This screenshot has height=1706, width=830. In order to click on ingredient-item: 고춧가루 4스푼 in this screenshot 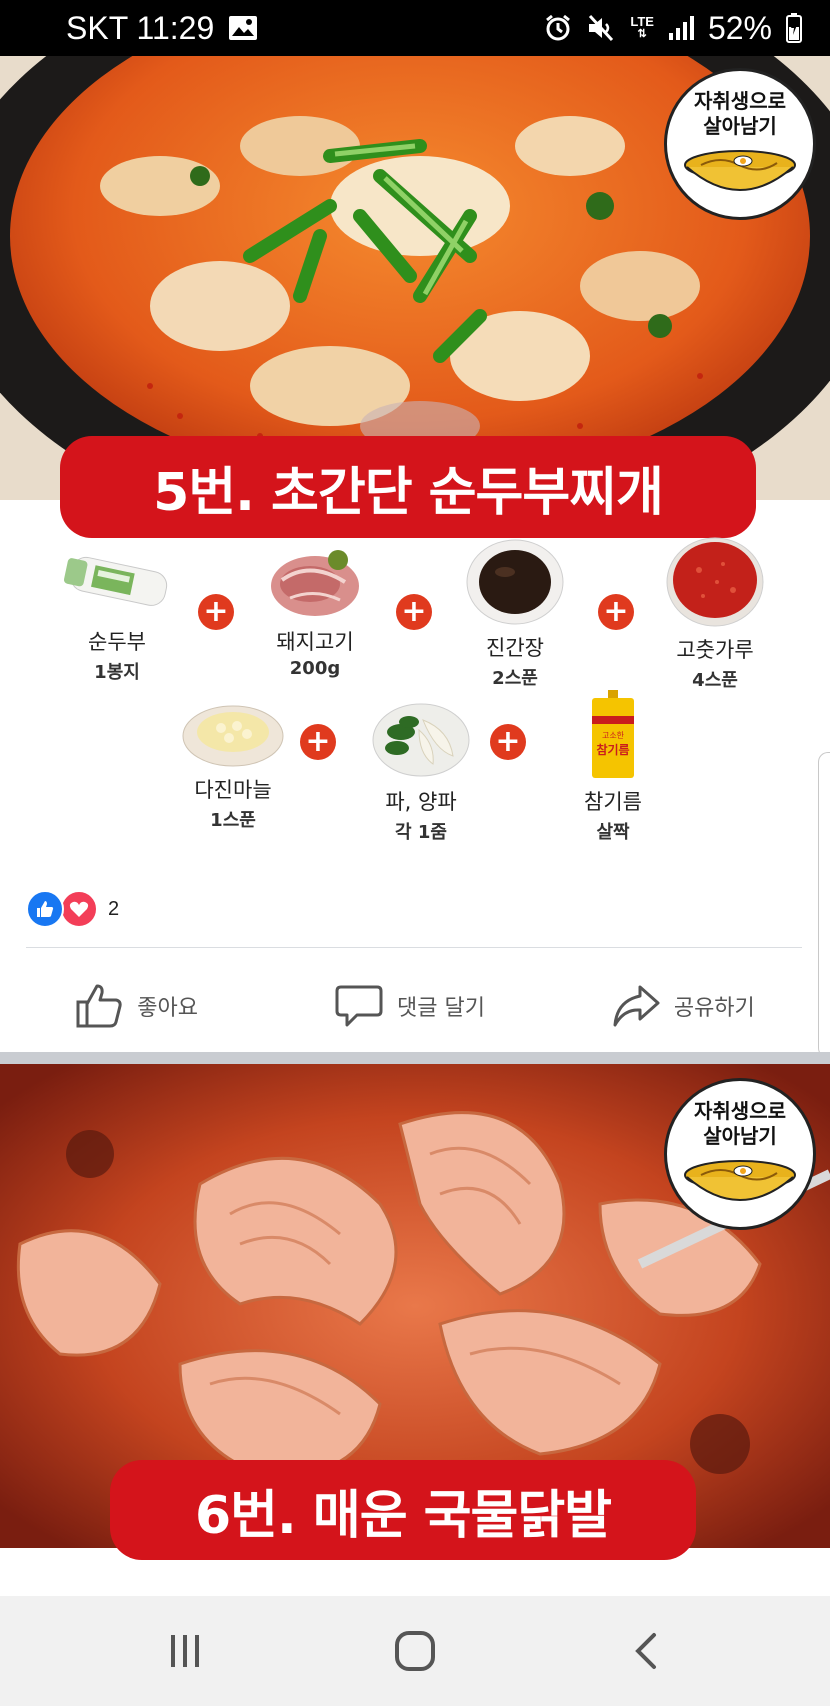, I will do `click(715, 613)`.